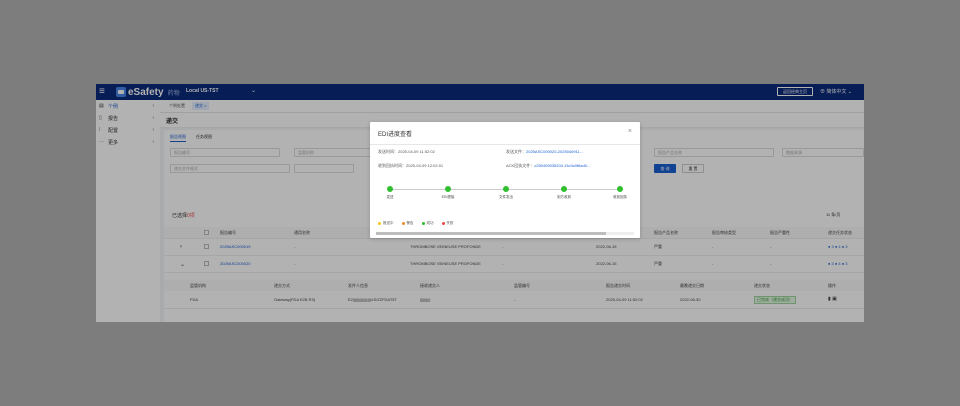 The image size is (960, 406). Describe the element at coordinates (416, 151) in the screenshot. I see `send-time-value: 2025-04-09 11:52:02` at that location.